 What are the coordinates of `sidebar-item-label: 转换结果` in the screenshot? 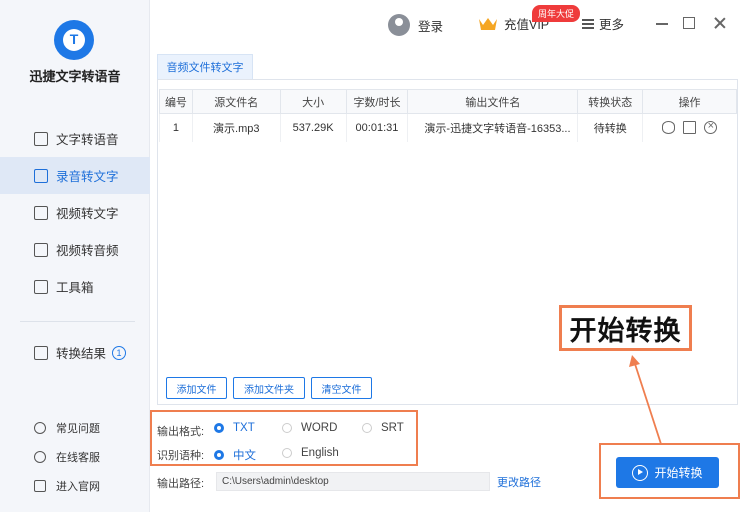 It's located at (81, 354).